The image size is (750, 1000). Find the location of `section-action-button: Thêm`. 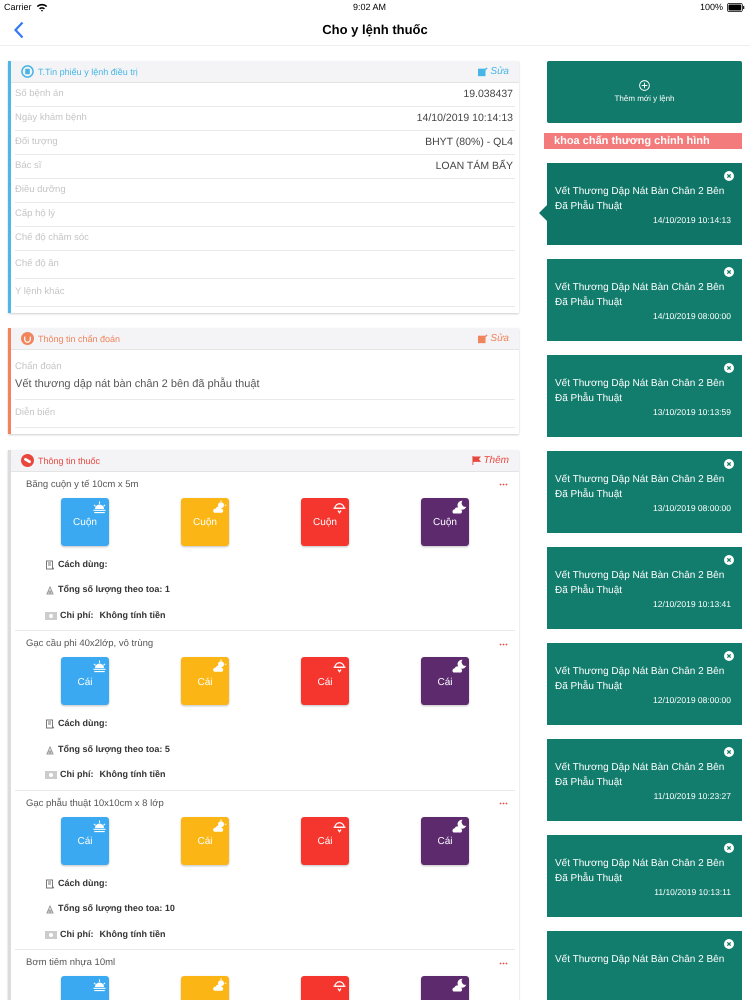

section-action-button: Thêm is located at coordinates (490, 460).